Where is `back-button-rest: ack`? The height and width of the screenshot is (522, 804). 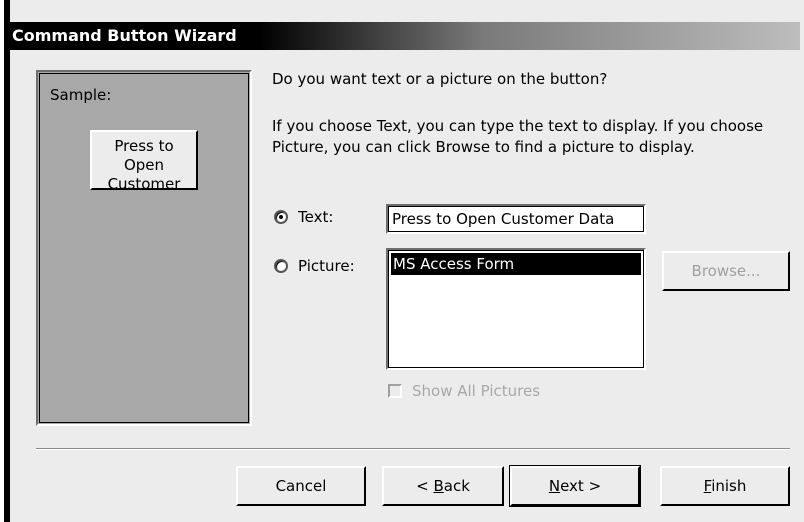
back-button-rest: ack is located at coordinates (456, 486).